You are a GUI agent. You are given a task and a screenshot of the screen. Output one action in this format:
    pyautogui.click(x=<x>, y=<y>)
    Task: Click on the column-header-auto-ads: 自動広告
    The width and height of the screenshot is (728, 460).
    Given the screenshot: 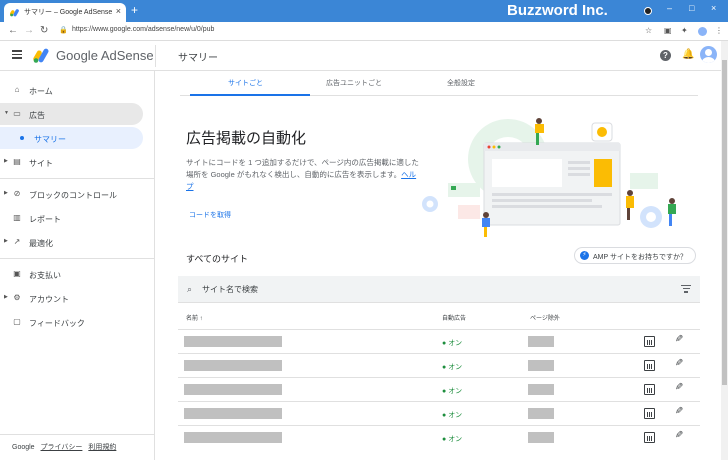 What is the action you would take?
    pyautogui.click(x=454, y=319)
    